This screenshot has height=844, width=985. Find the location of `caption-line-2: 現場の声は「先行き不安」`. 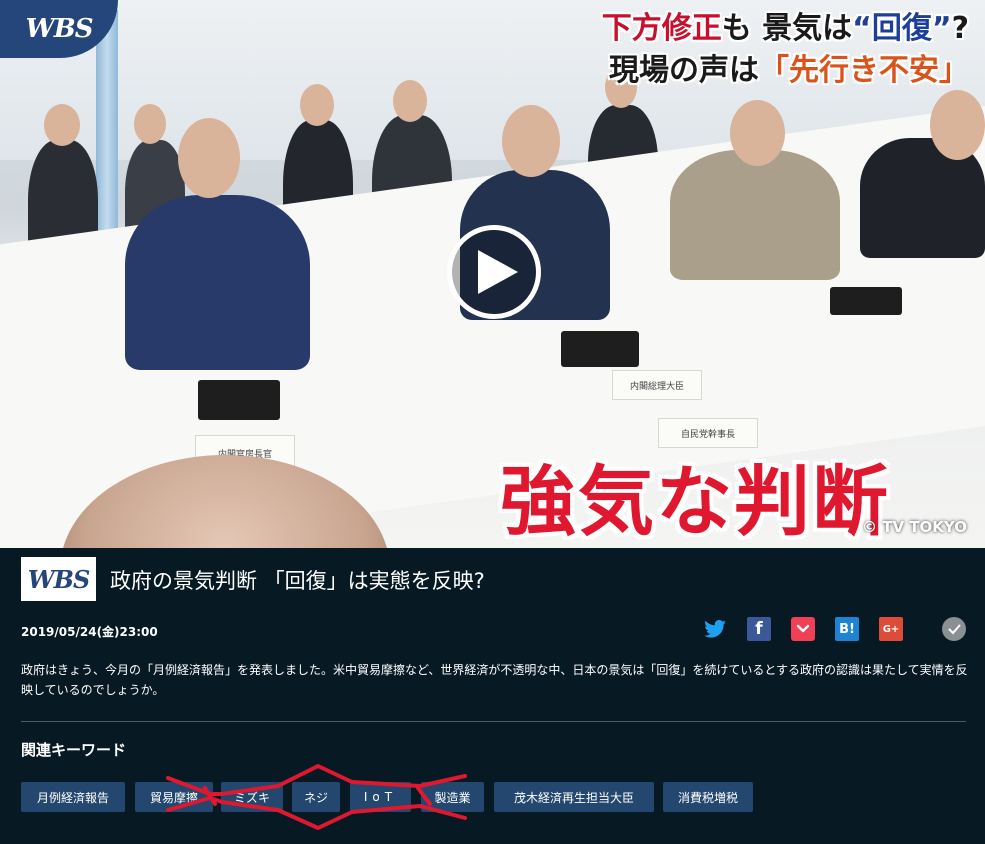

caption-line-2: 現場の声は「先行き不安」 is located at coordinates (785, 71).